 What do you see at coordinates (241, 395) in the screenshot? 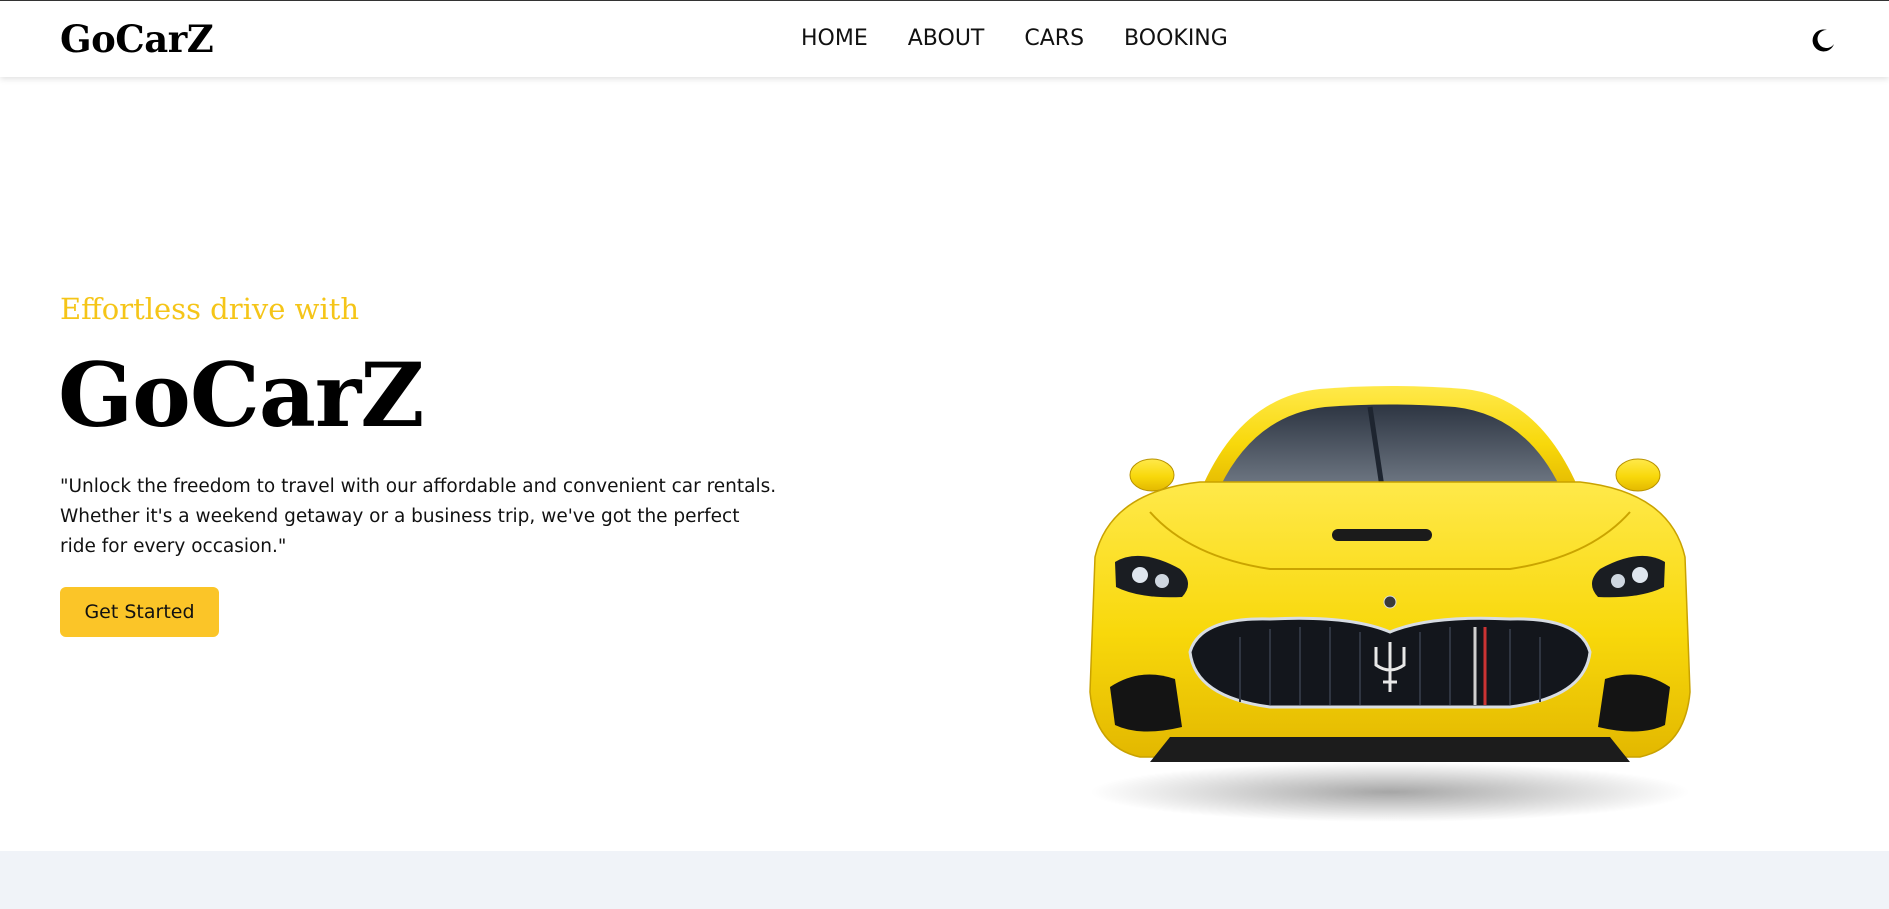
I see `hero-title: GoCarZ` at bounding box center [241, 395].